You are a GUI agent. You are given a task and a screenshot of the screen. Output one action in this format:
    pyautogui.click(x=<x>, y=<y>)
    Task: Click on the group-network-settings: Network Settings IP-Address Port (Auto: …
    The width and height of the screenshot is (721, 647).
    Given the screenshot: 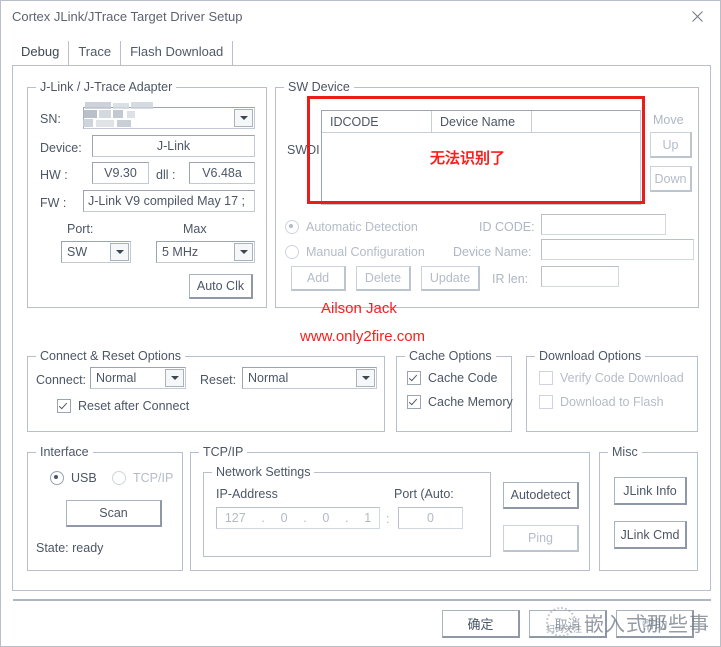 What is the action you would take?
    pyautogui.click(x=347, y=511)
    